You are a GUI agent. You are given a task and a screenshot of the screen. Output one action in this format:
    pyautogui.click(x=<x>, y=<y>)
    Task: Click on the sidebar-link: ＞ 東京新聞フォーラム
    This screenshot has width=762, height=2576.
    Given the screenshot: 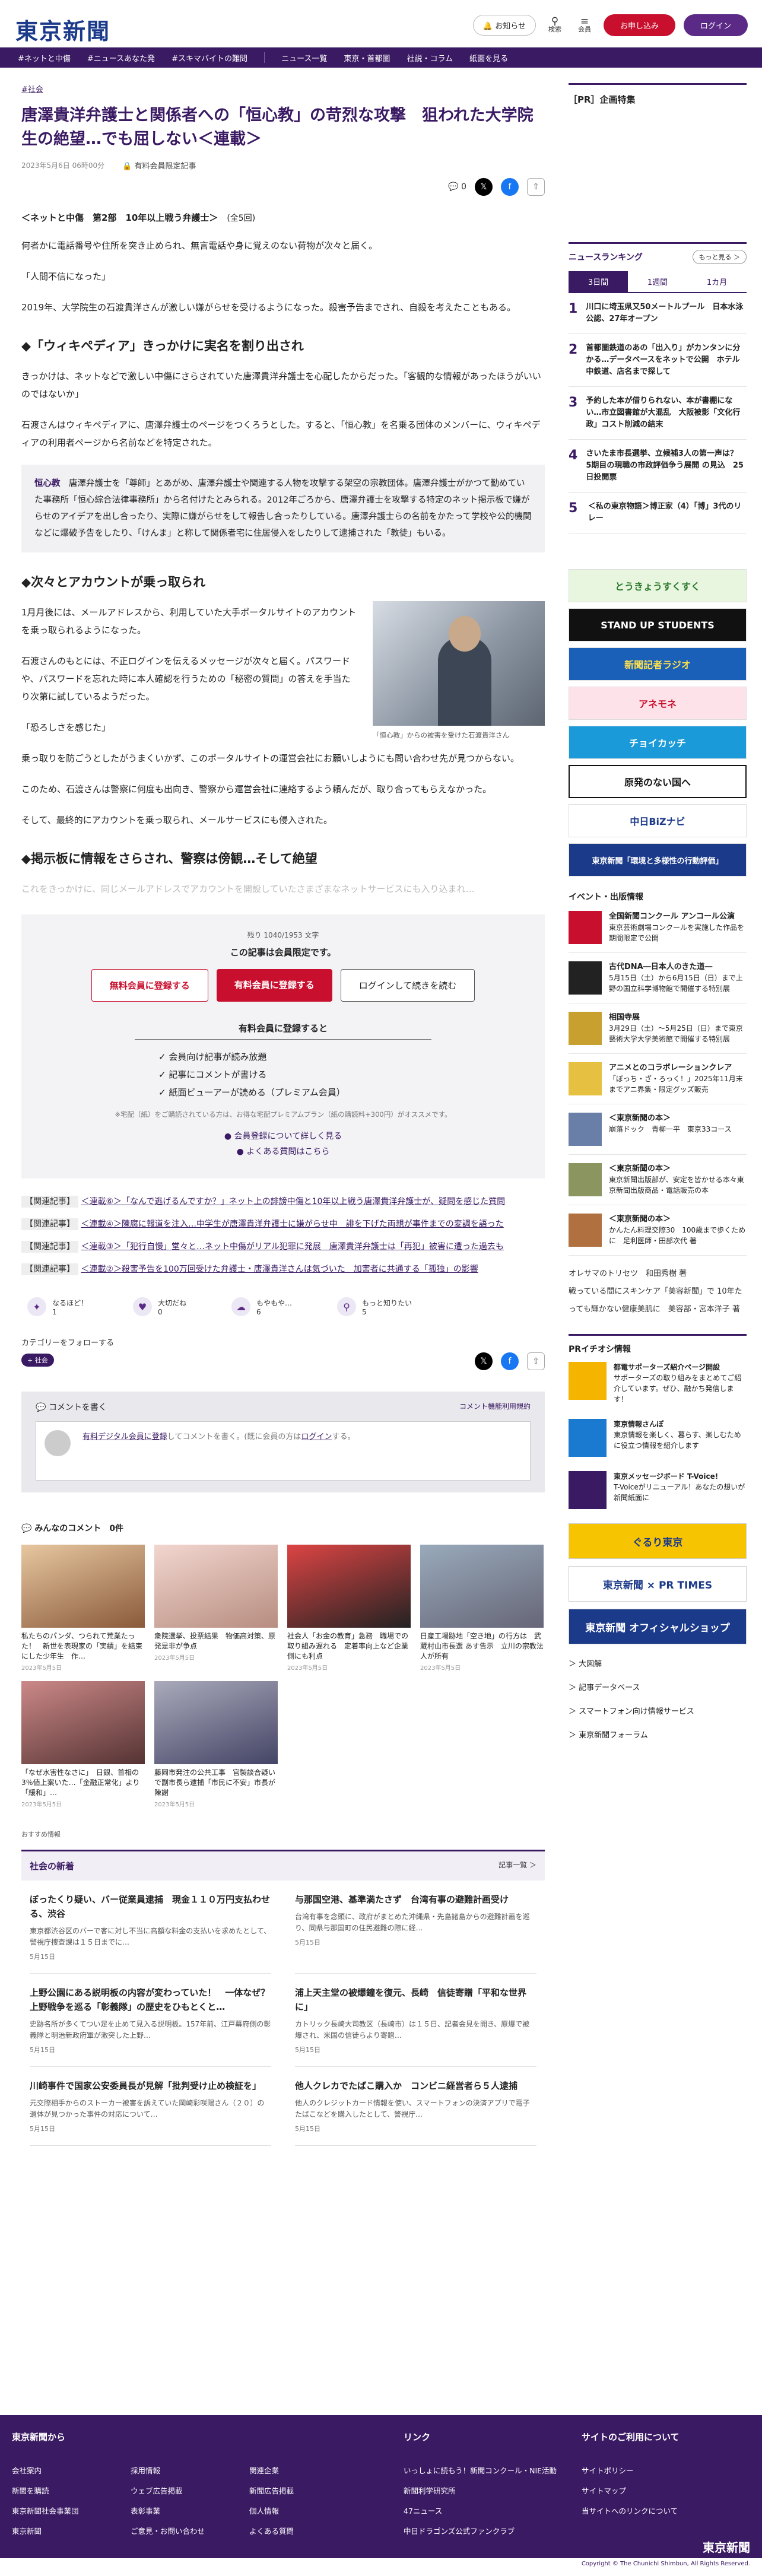 What is the action you would take?
    pyautogui.click(x=658, y=1736)
    